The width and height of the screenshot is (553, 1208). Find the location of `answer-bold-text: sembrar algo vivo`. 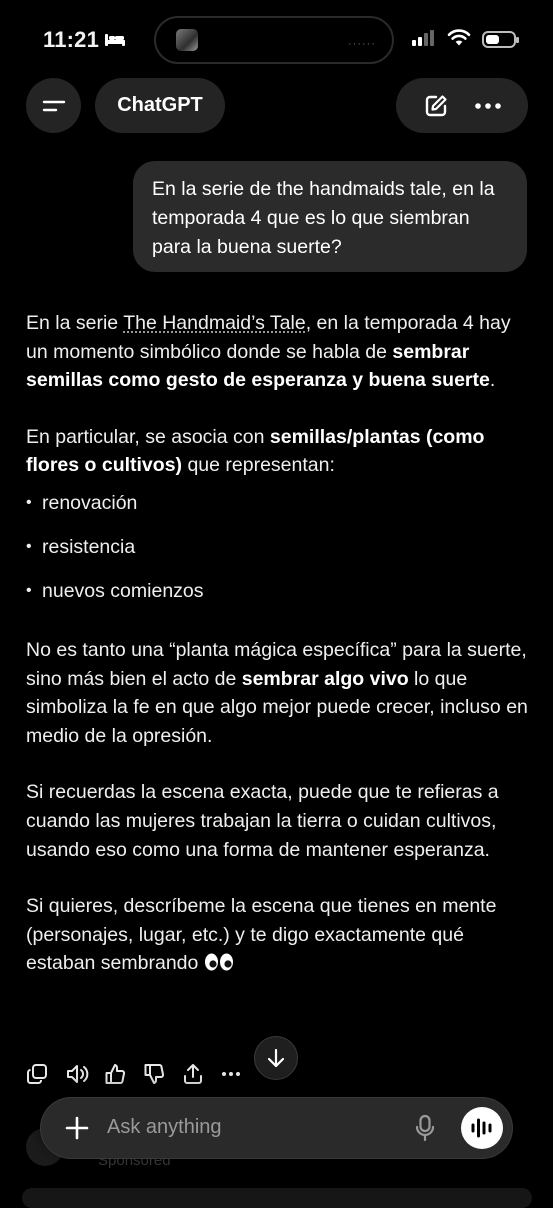

answer-bold-text: sembrar algo vivo is located at coordinates (325, 678).